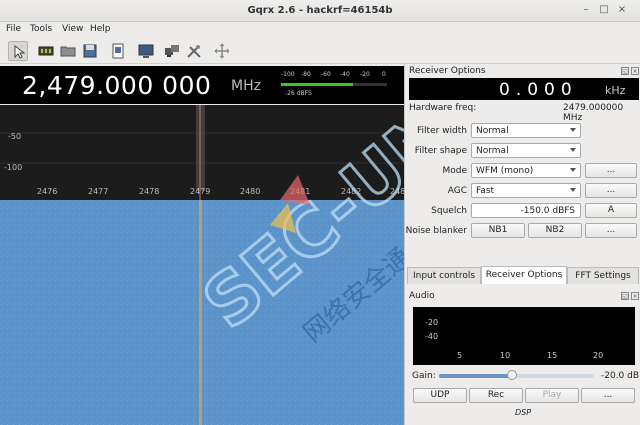 The width and height of the screenshot is (640, 425). I want to click on audio-y-tick: -40, so click(432, 336).